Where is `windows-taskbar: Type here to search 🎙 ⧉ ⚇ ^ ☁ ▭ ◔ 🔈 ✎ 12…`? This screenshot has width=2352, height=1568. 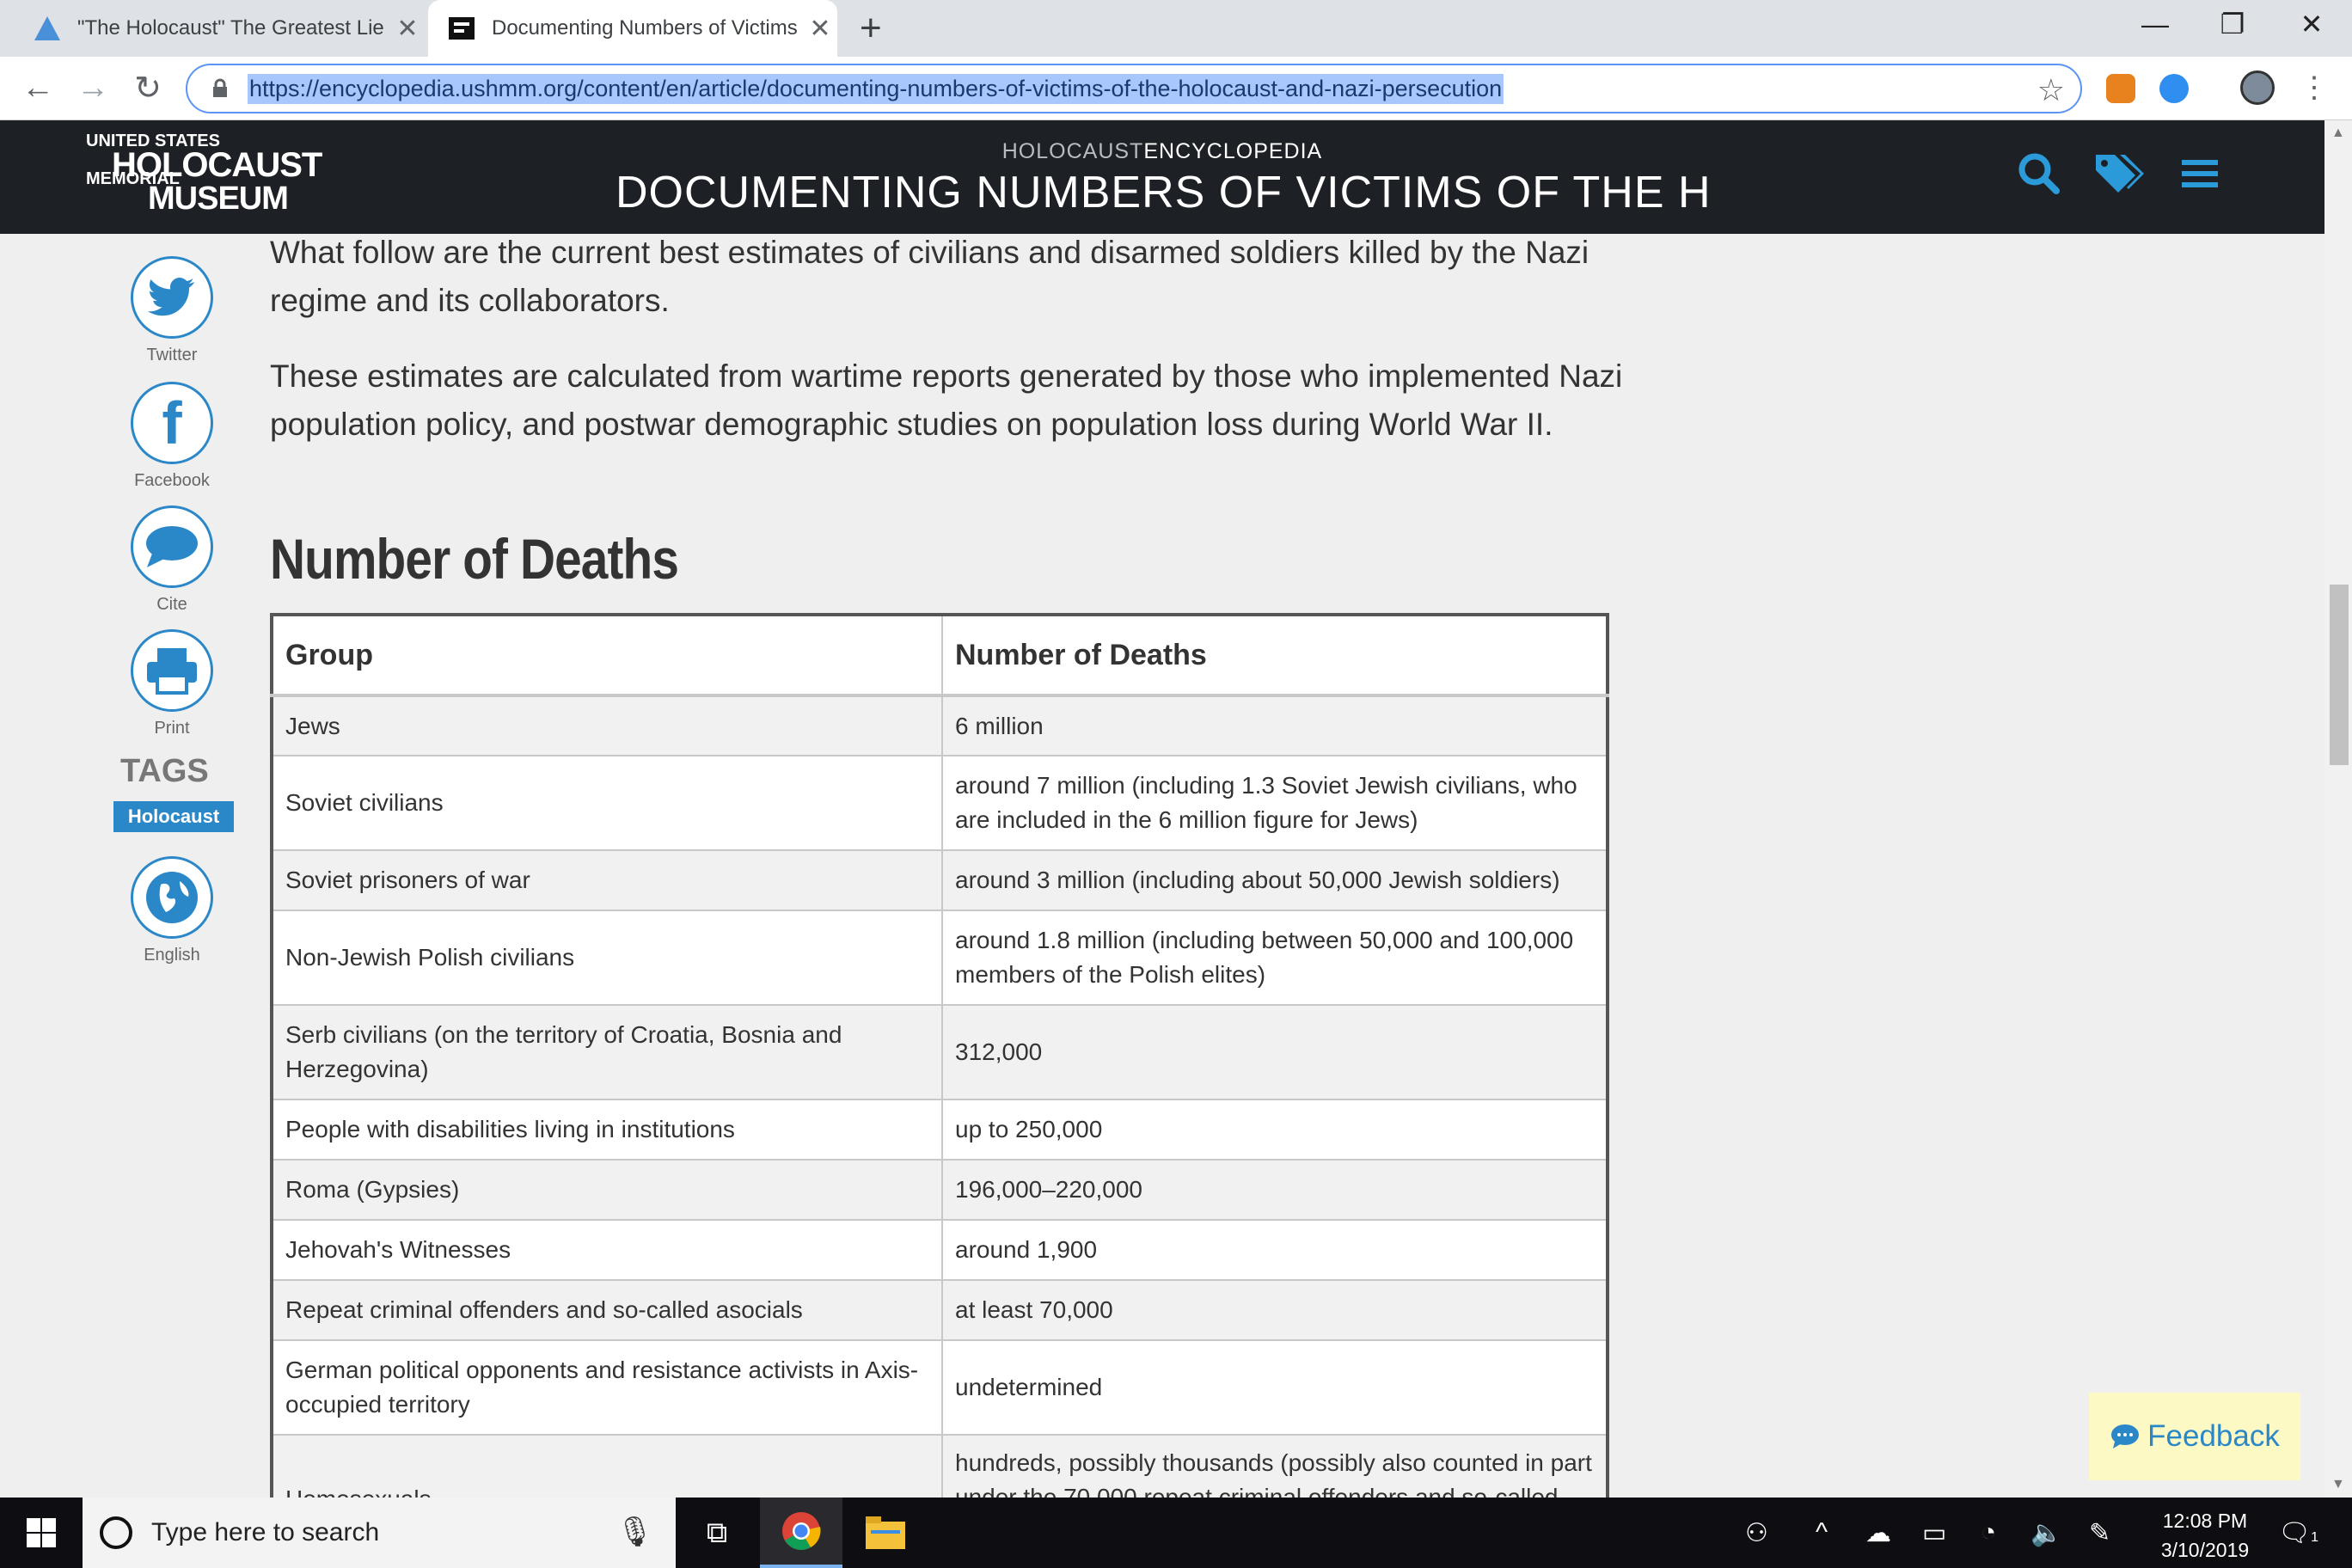
windows-taskbar: Type here to search 🎙 ⧉ ⚇ ^ ☁ ▭ ◔ 🔈 ✎ 12… is located at coordinates (1176, 1533).